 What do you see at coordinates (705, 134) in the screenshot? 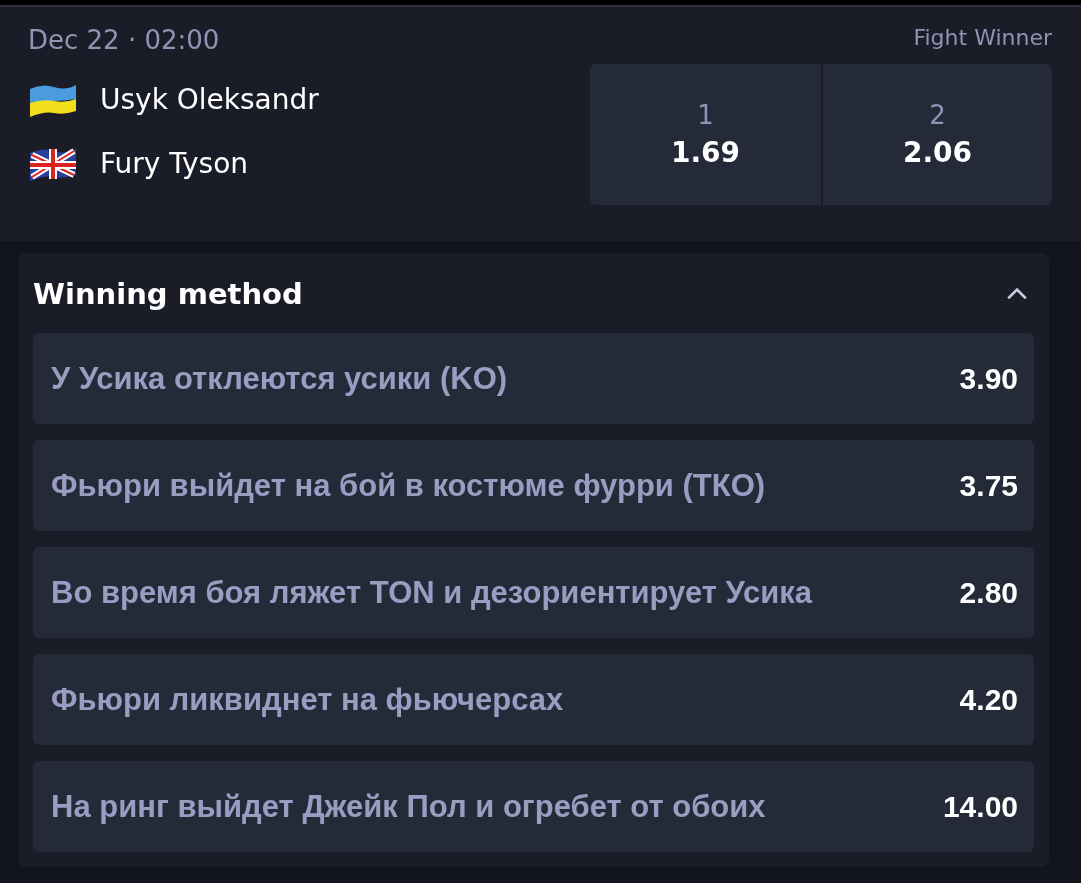
I see `odds-button: 1 1.69` at bounding box center [705, 134].